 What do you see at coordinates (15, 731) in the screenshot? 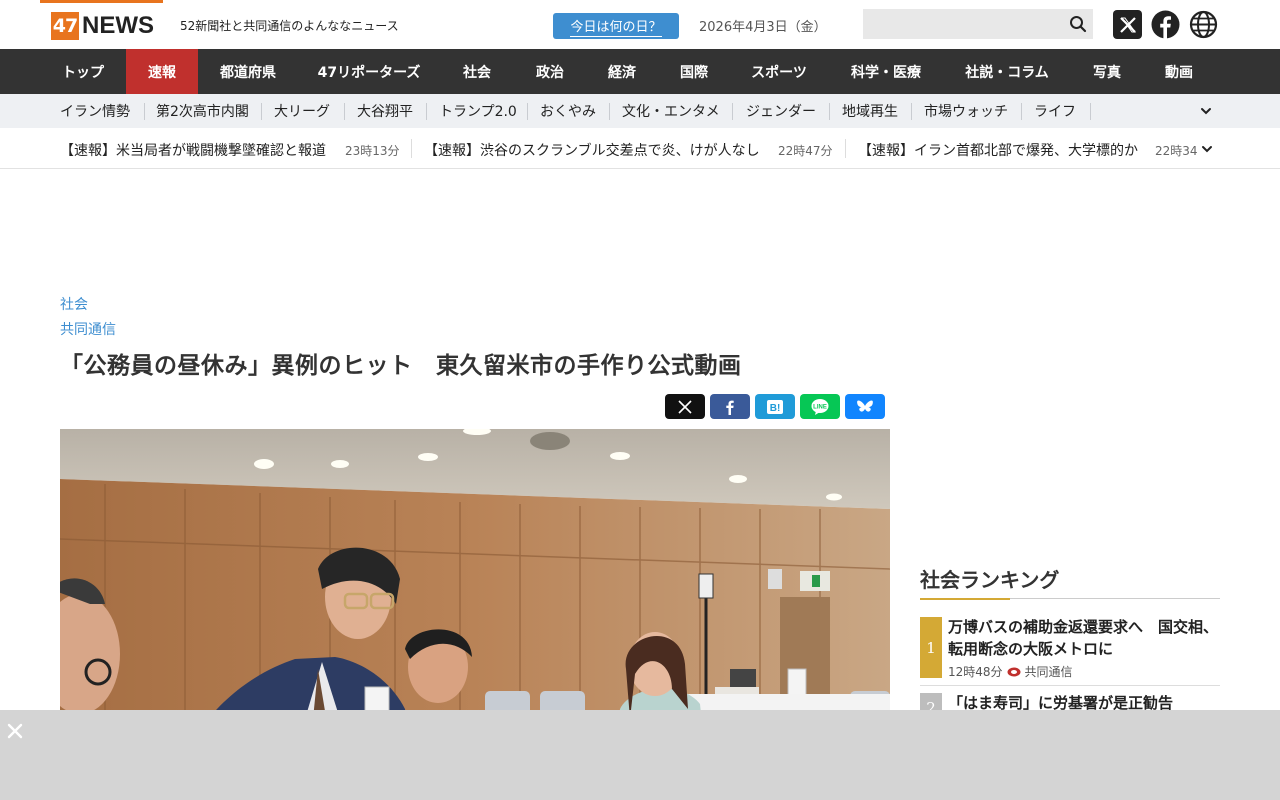
I see `close-icon` at bounding box center [15, 731].